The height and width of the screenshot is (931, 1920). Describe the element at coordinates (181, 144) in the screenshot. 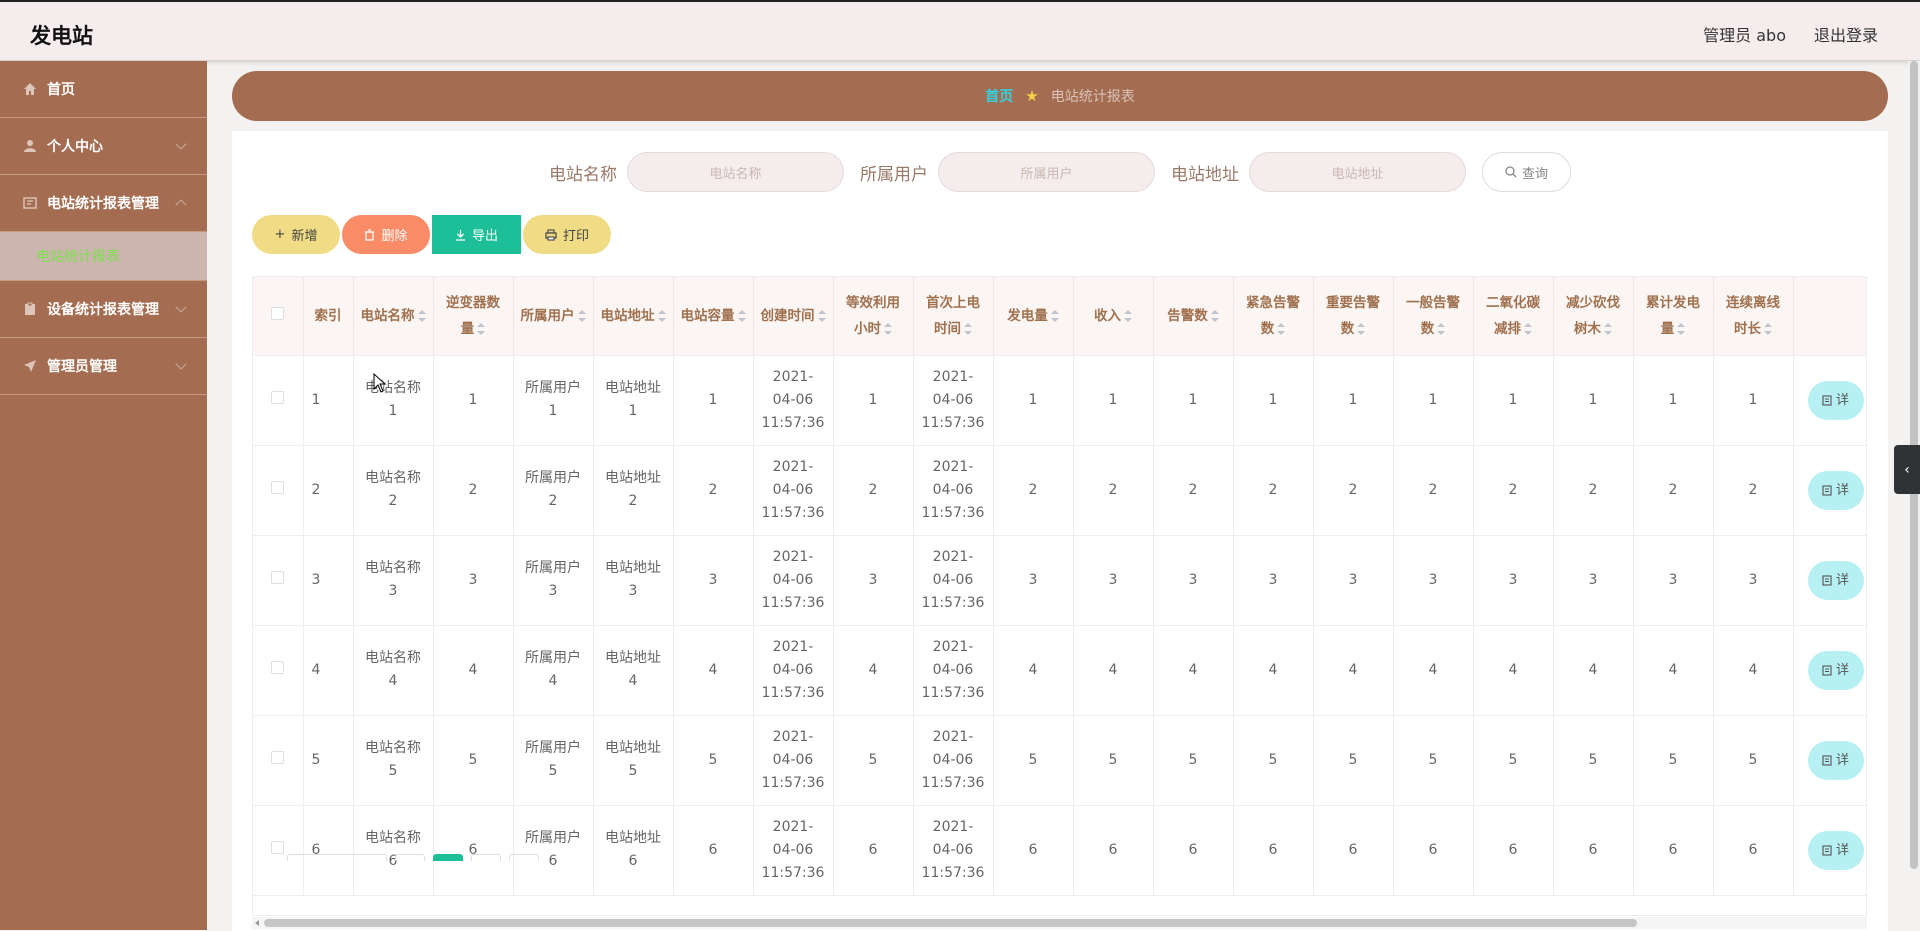

I see `chevron-down-icon` at that location.